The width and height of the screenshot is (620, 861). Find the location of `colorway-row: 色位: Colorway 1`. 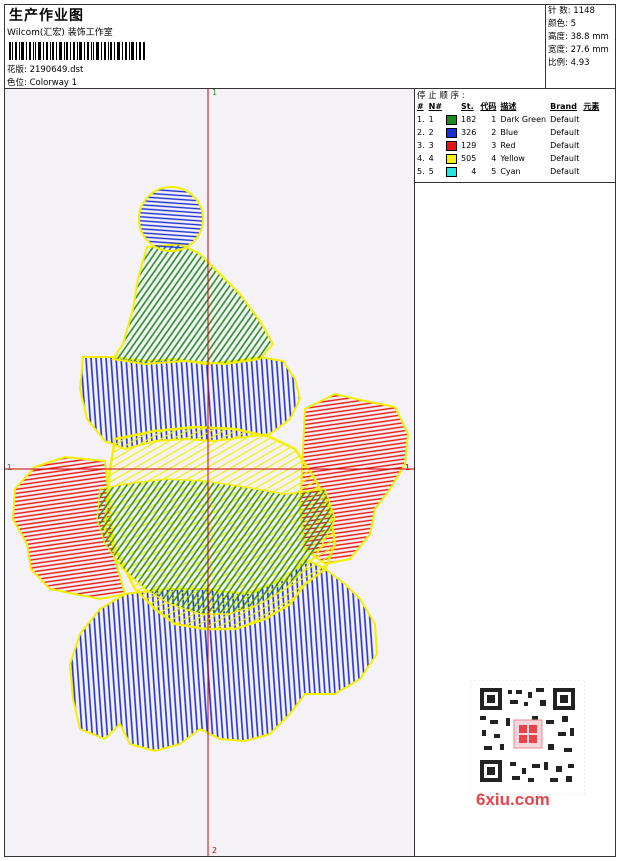

colorway-row: 色位: Colorway 1 is located at coordinates (42, 82).